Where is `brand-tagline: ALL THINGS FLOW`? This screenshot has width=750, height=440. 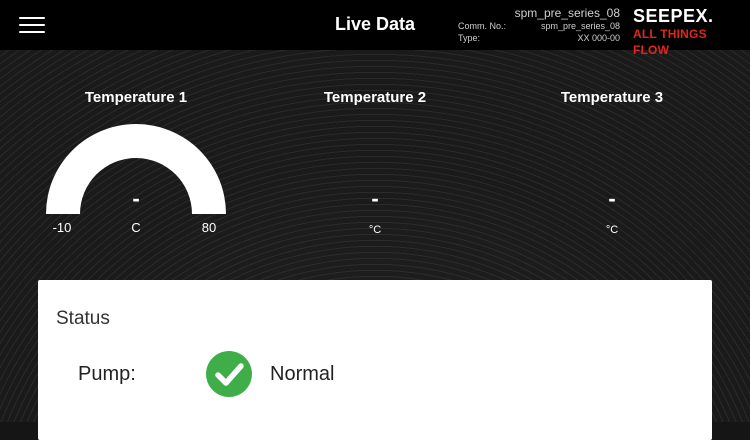 brand-tagline: ALL THINGS FLOW is located at coordinates (670, 42).